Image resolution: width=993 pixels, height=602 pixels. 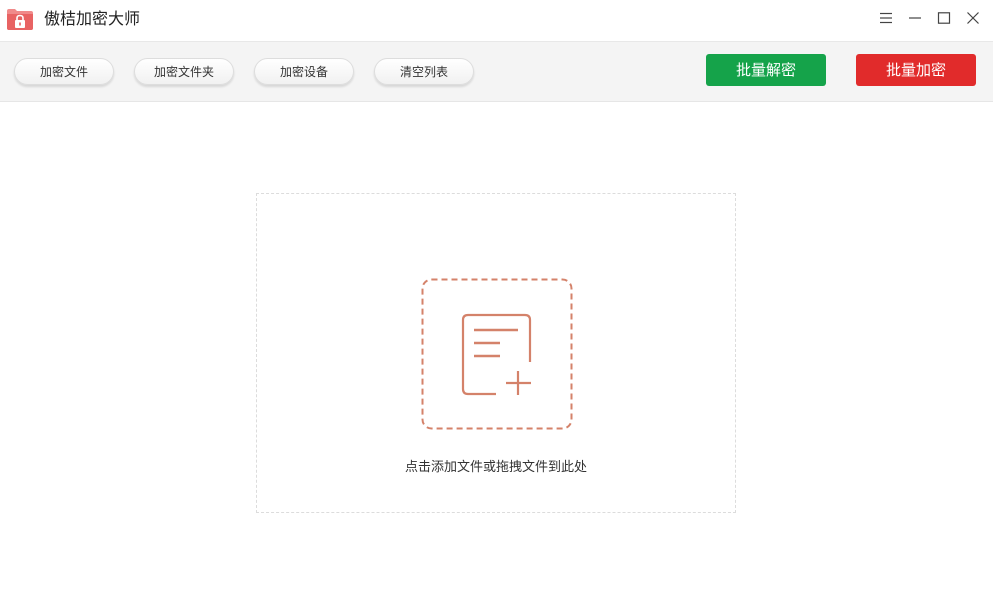 I want to click on app-title: 傲桔加密大师, so click(x=92, y=18).